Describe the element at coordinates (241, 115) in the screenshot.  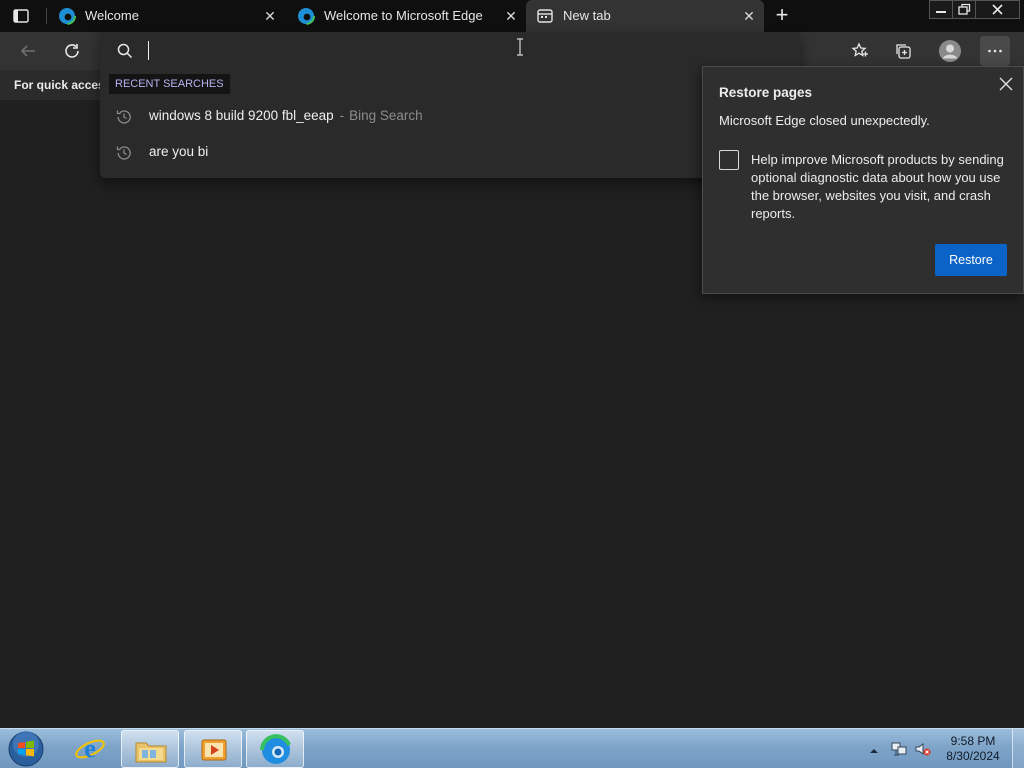
I see `suggestion-query: windows 8 build 9200 fbl_eeap` at that location.